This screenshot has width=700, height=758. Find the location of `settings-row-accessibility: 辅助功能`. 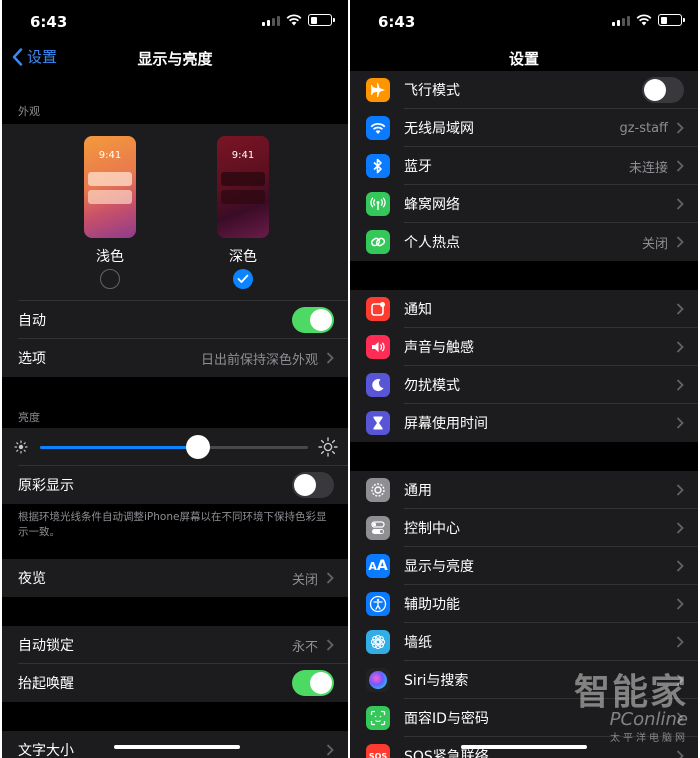

settings-row-accessibility: 辅助功能 is located at coordinates (524, 604).